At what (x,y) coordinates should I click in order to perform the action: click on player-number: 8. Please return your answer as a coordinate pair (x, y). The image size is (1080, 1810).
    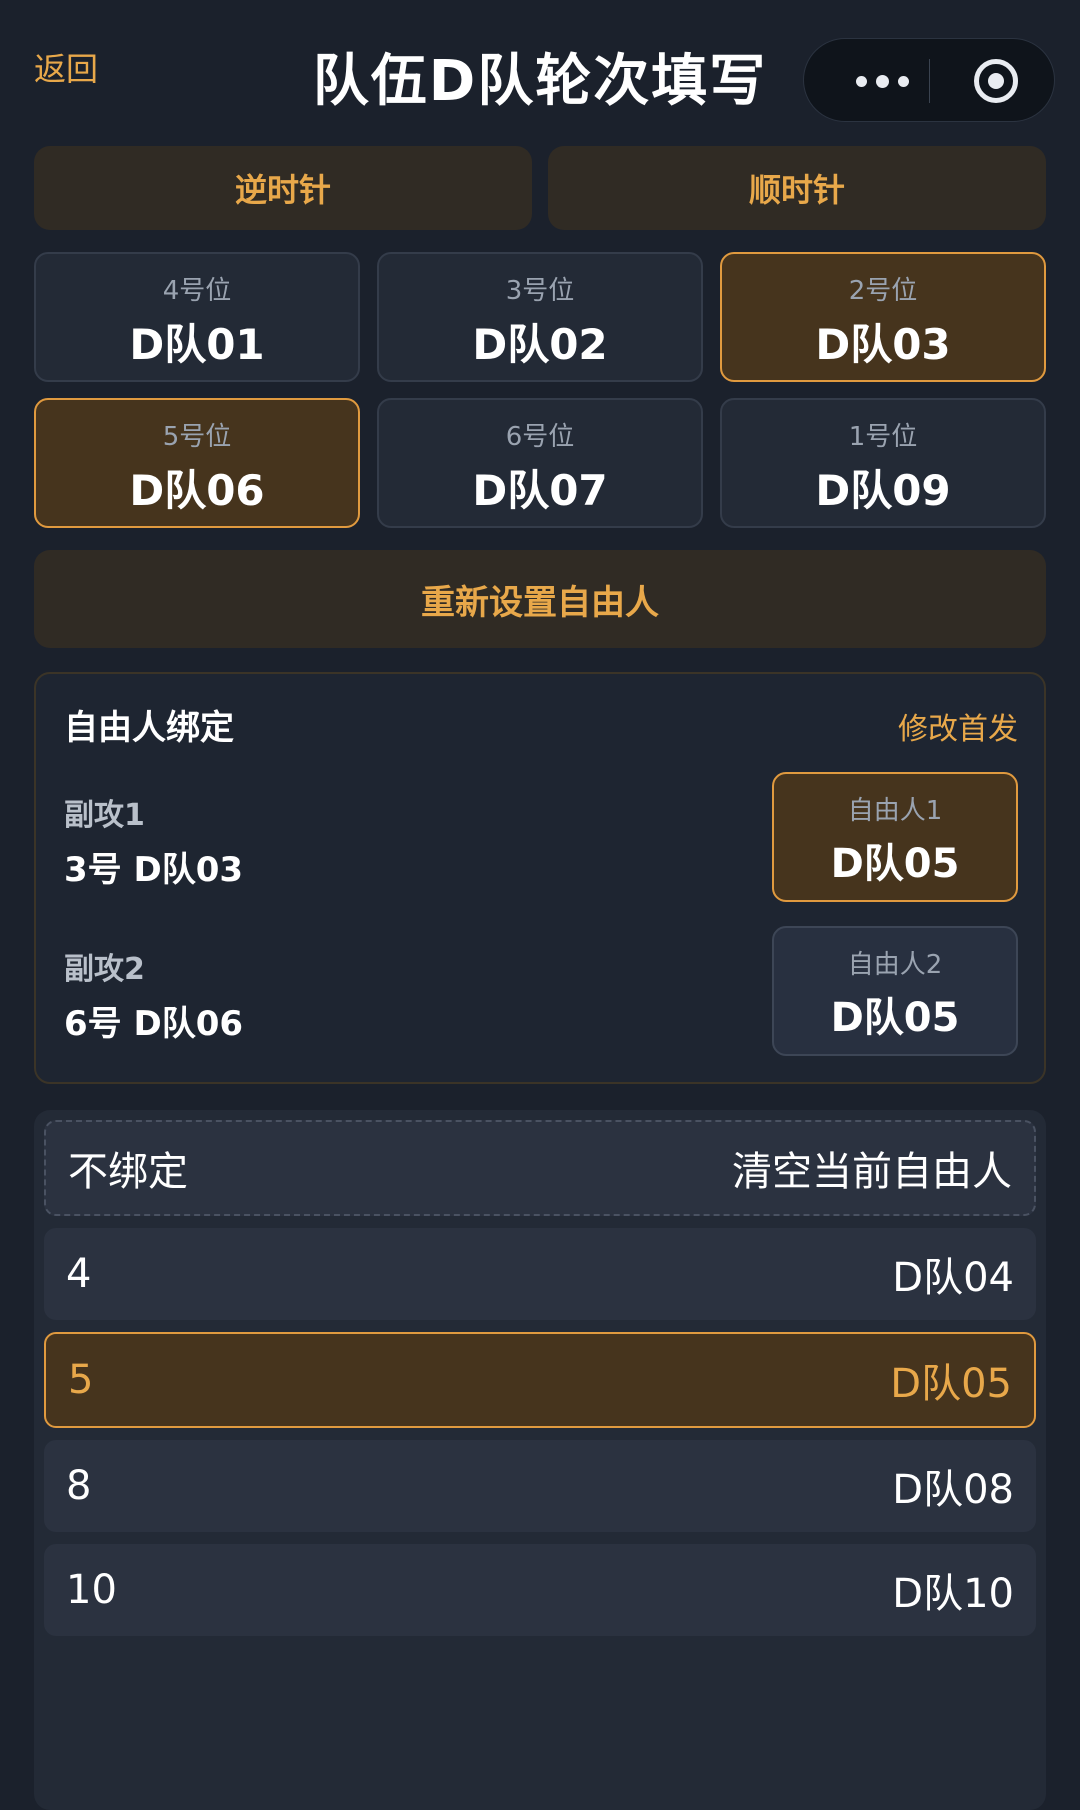
    Looking at the image, I should click on (79, 1486).